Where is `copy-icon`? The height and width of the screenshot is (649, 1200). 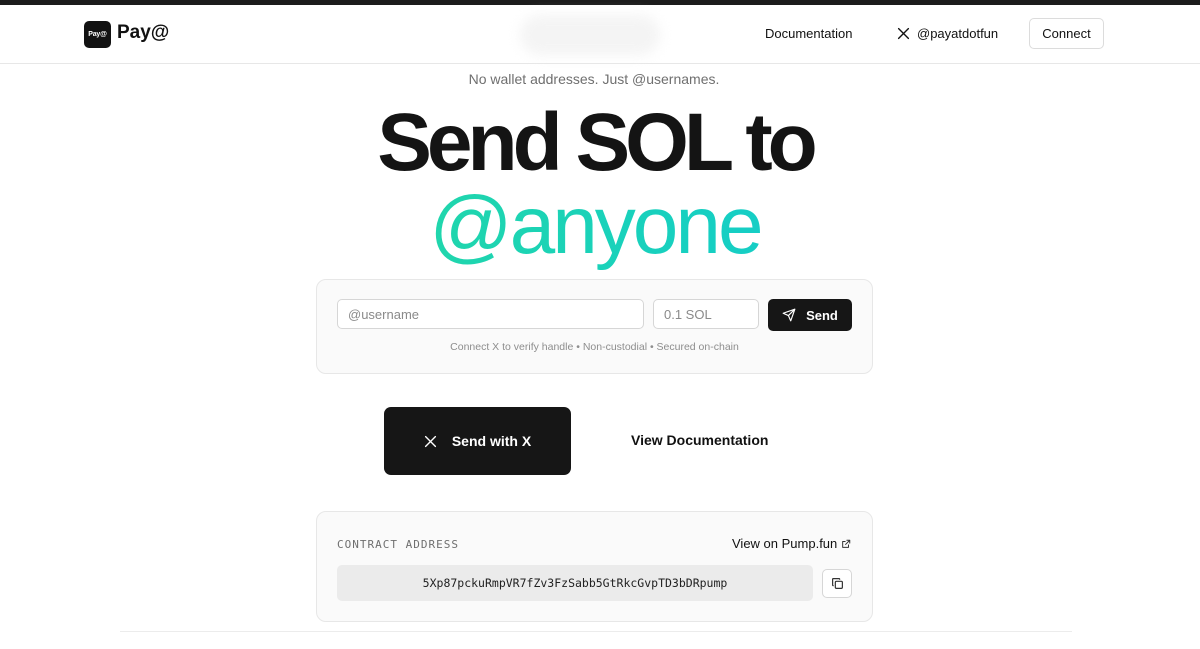
copy-icon is located at coordinates (837, 583).